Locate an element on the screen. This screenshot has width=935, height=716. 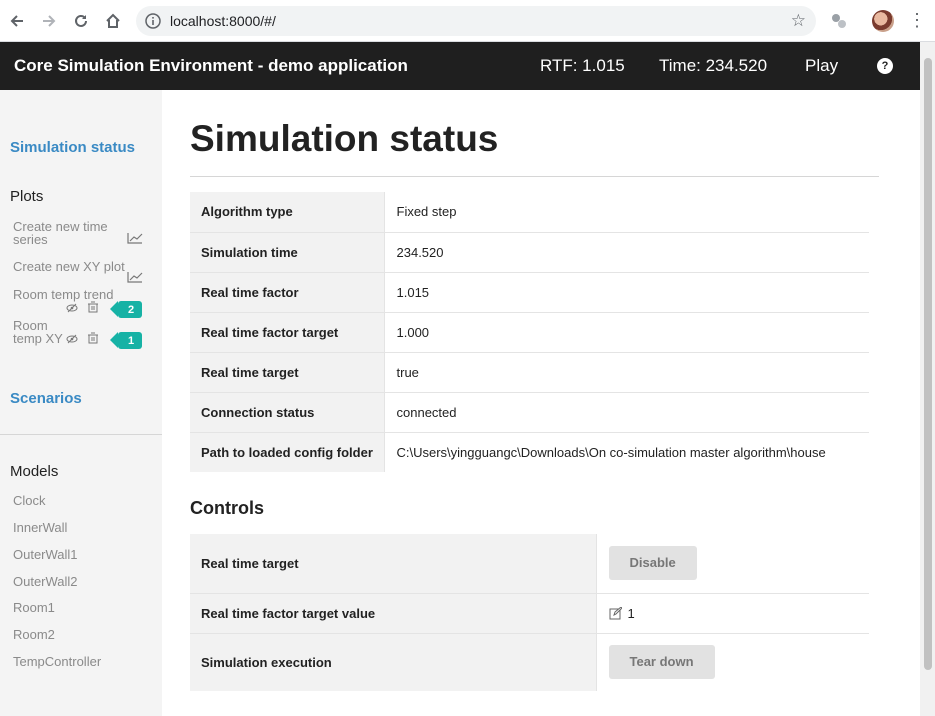
status-key: Real time factor is located at coordinates (287, 292).